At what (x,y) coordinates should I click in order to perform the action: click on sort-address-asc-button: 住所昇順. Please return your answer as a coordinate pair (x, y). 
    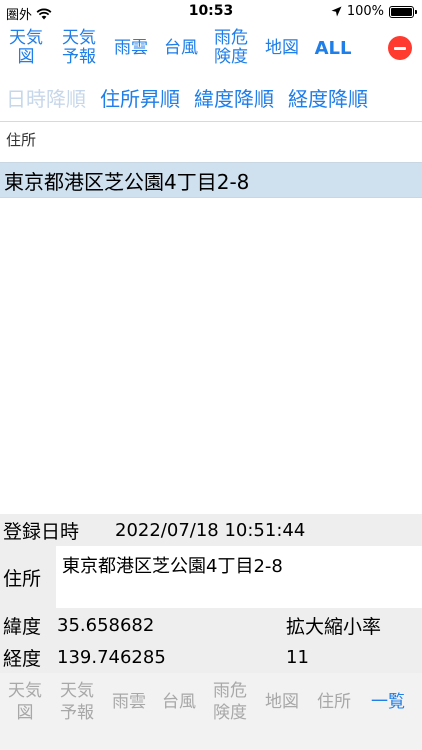
    Looking at the image, I should click on (140, 97).